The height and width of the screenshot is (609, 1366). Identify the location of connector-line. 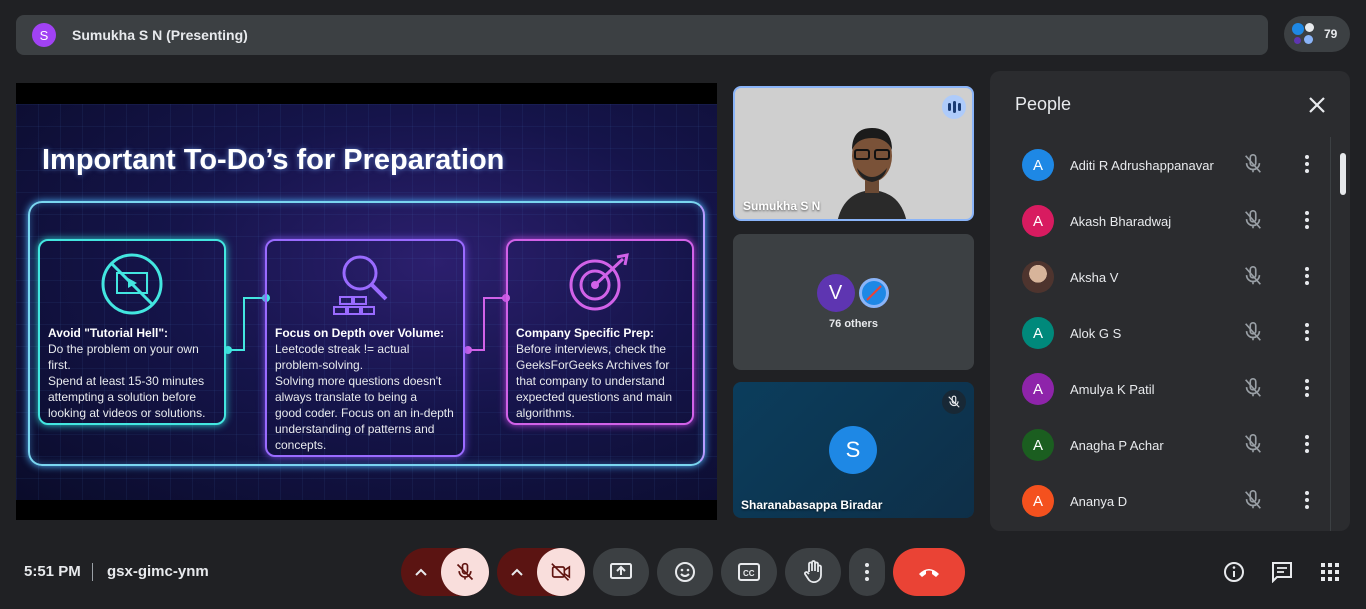
(487, 324).